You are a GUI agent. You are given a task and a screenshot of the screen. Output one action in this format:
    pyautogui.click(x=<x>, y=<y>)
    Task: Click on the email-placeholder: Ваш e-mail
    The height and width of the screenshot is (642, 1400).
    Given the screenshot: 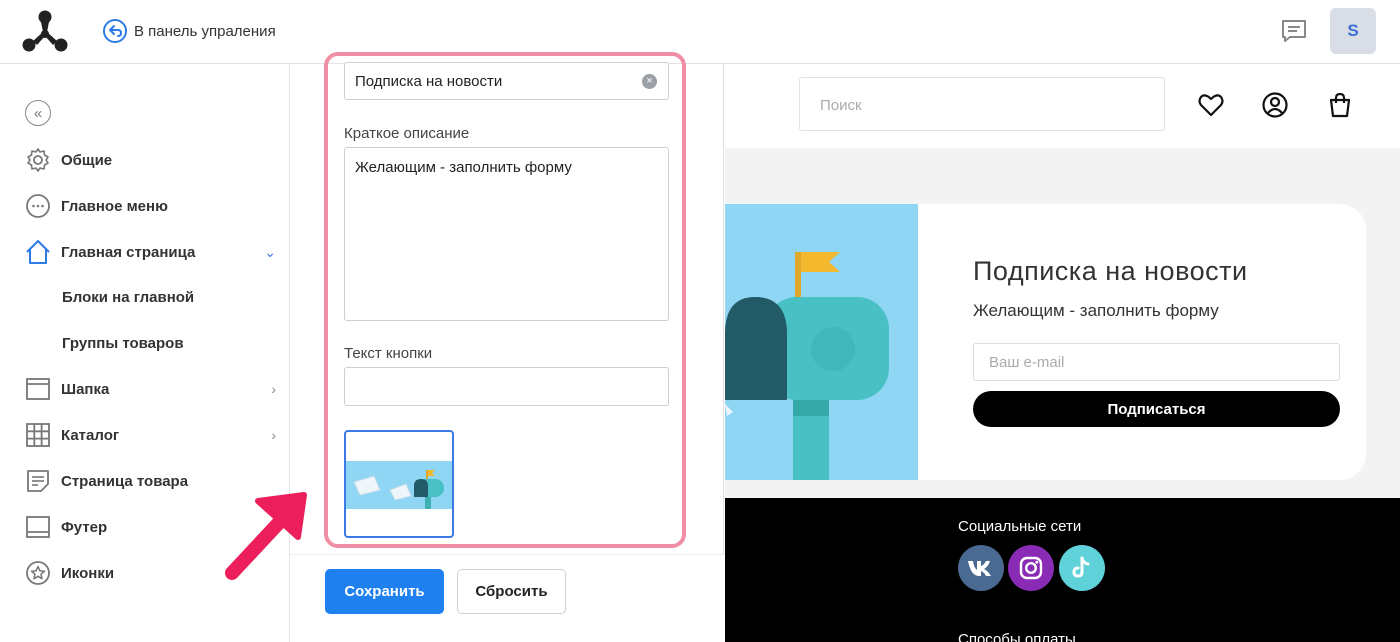 What is the action you would take?
    pyautogui.click(x=1027, y=362)
    